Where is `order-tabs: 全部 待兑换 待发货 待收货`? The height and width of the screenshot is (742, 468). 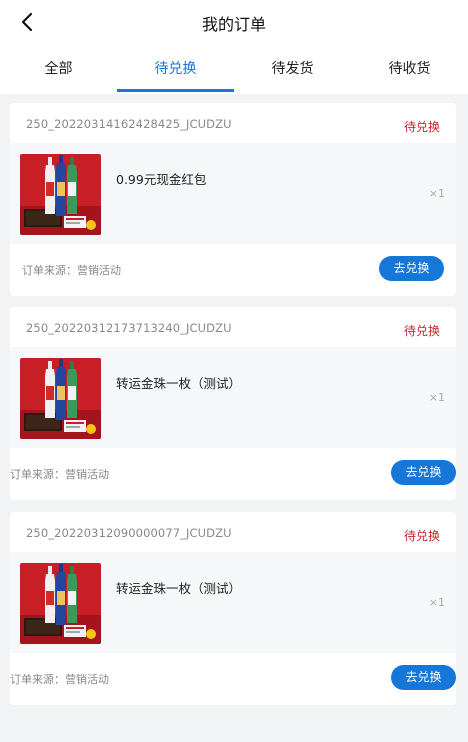 order-tabs: 全部 待兑换 待发货 待收货 is located at coordinates (234, 69).